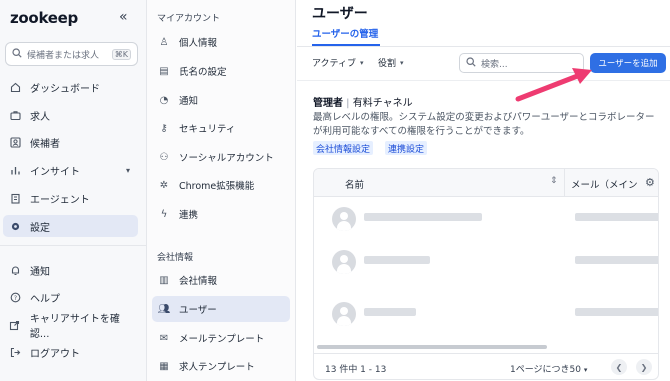  I want to click on menu-item-label: 氏名の設定, so click(203, 72).